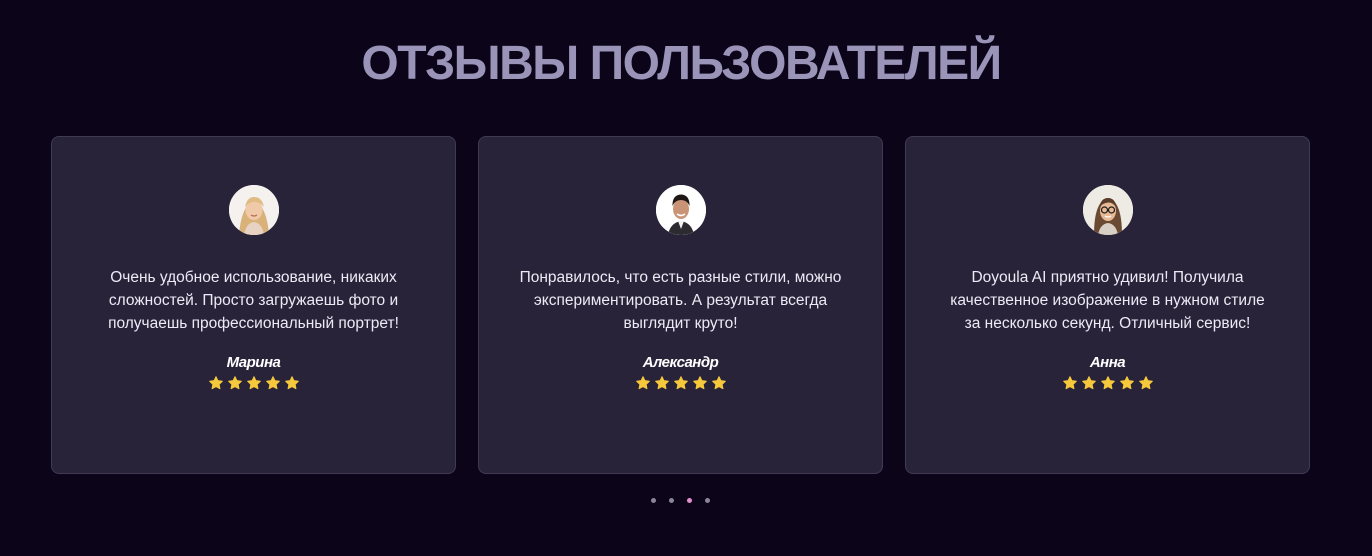  I want to click on avatar-woman-blonde-icon, so click(253, 210).